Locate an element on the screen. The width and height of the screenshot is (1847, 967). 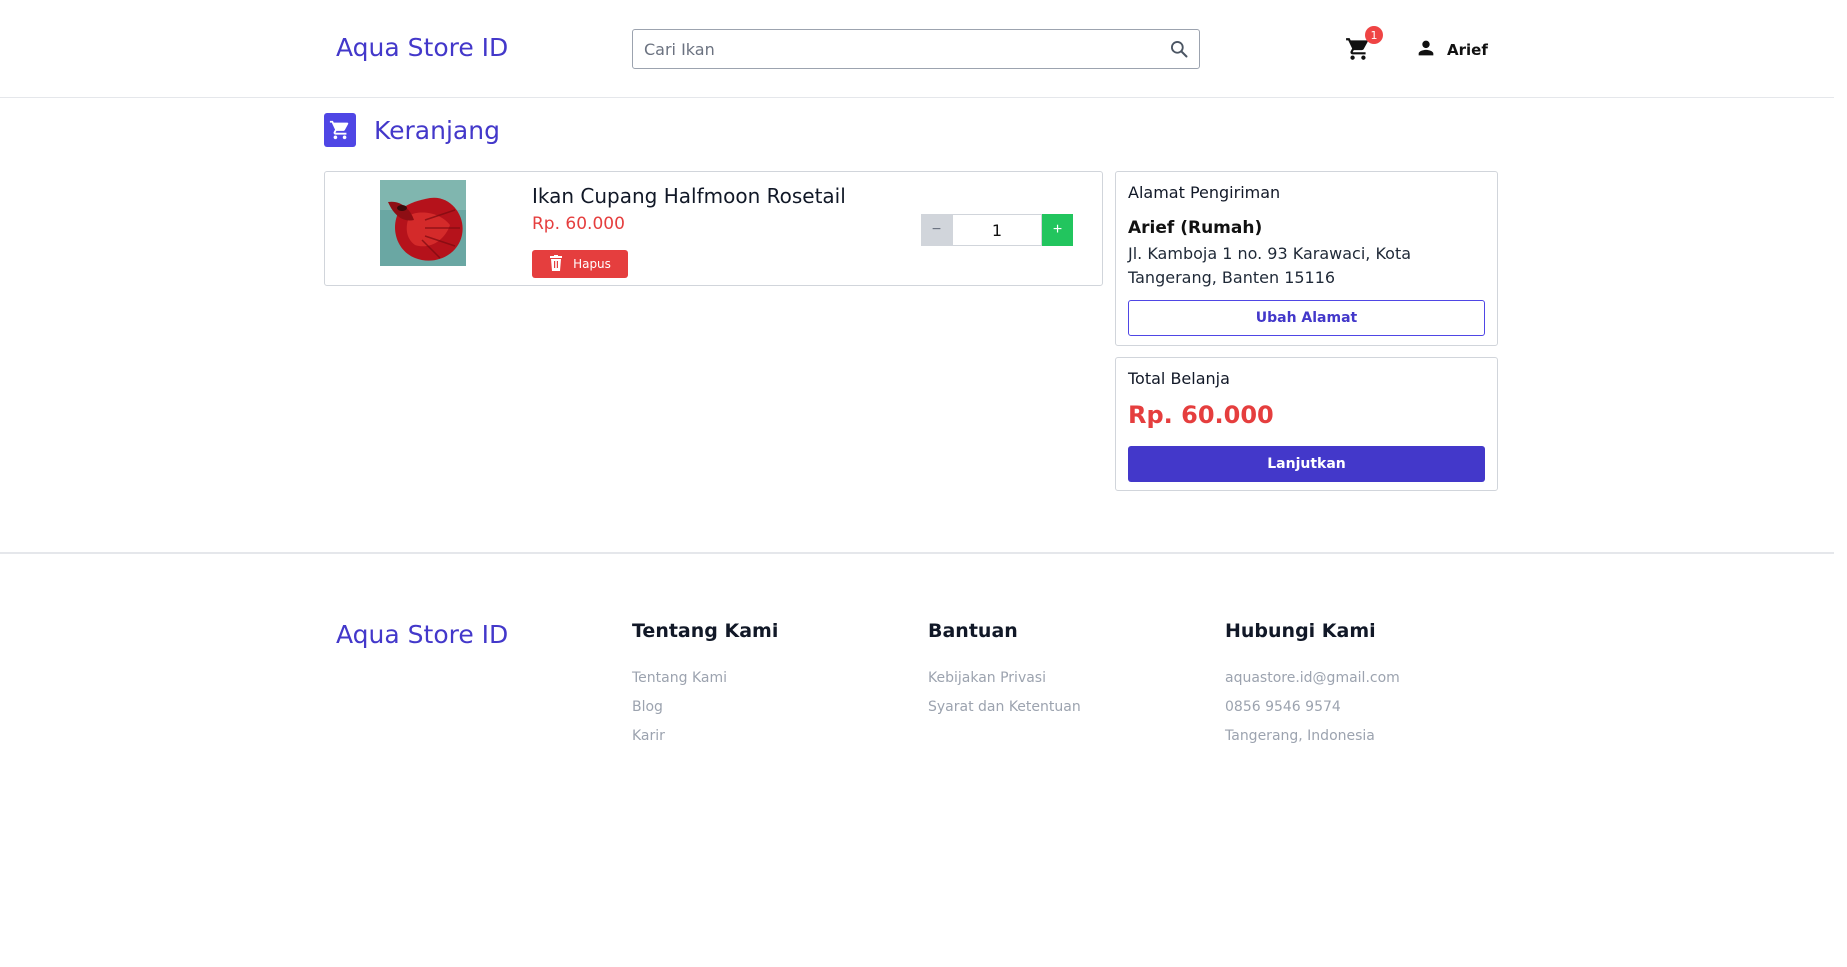
page-heading: Keranjang is located at coordinates (437, 130).